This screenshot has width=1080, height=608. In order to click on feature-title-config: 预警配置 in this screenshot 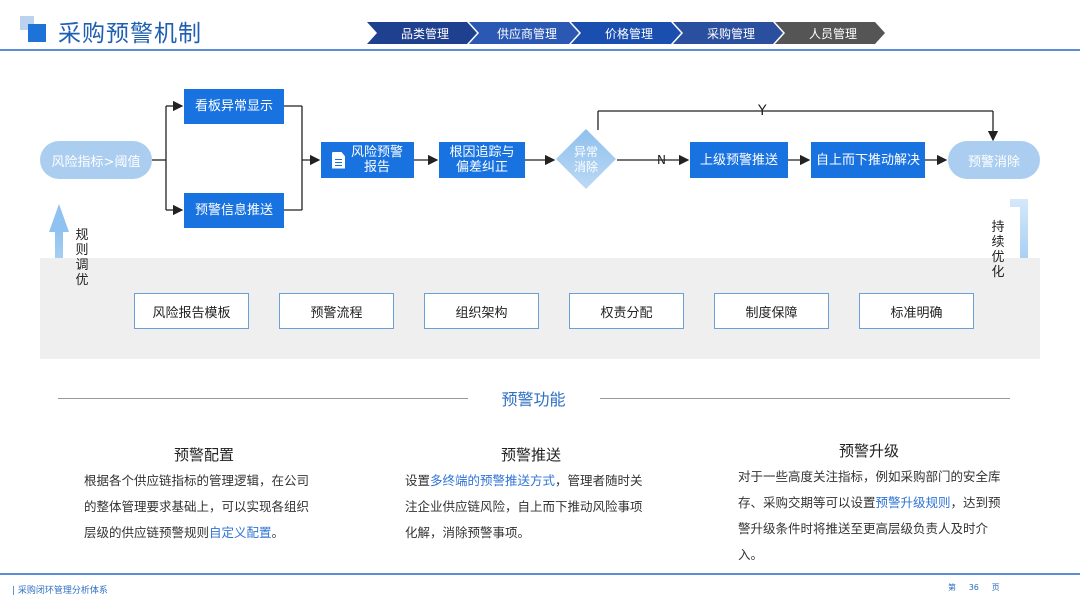, I will do `click(203, 455)`.